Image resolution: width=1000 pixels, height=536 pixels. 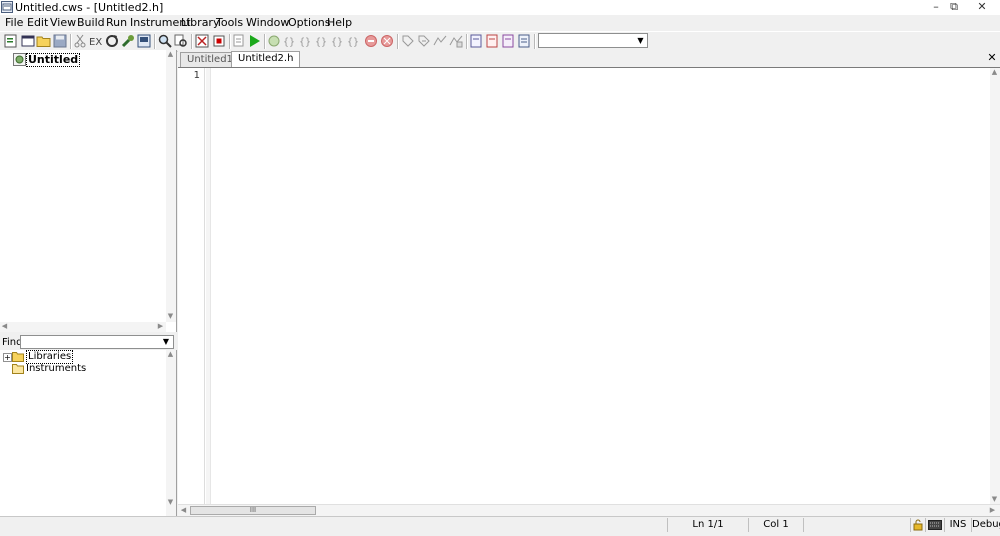 I want to click on close-icon: ✕, so click(x=982, y=6).